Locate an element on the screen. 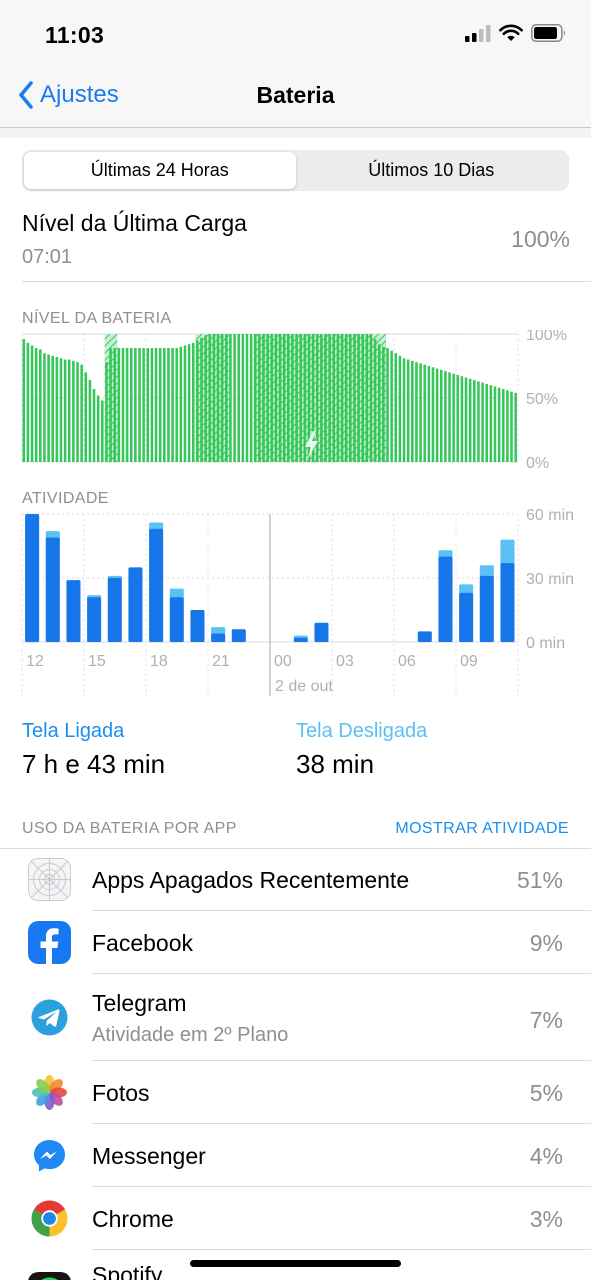 Image resolution: width=591 pixels, height=1280 pixels. time-range-segmented-control: Últimas 24 Horas Últimos 10 Dias is located at coordinates (295, 170).